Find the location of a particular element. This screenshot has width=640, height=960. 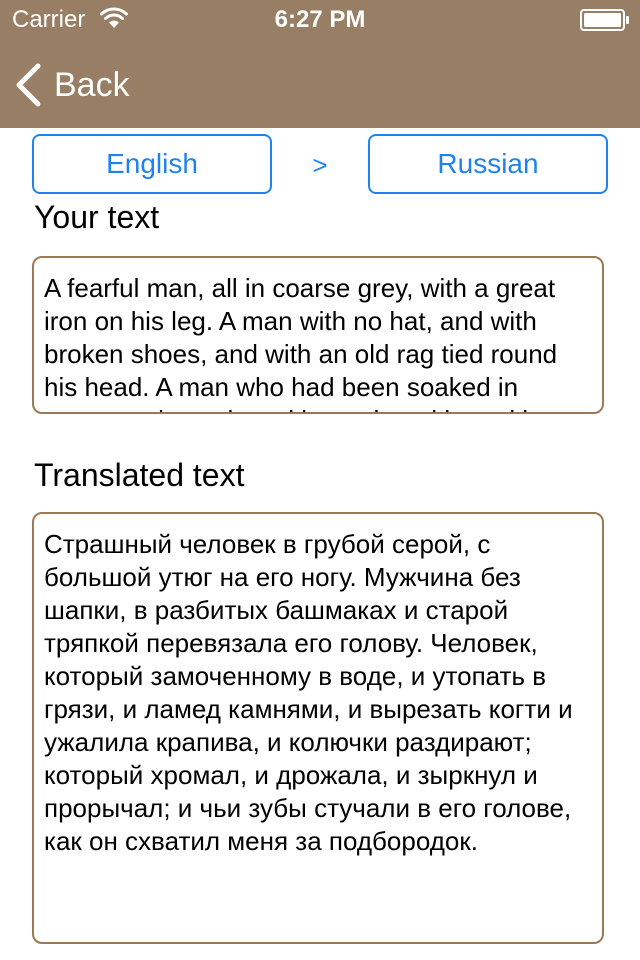

back-label: Back is located at coordinates (92, 85).